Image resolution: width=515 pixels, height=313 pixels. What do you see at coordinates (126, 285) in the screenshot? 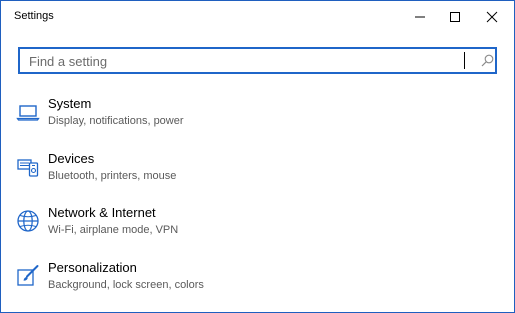
I see `category-description: Background, lock screen, colors` at bounding box center [126, 285].